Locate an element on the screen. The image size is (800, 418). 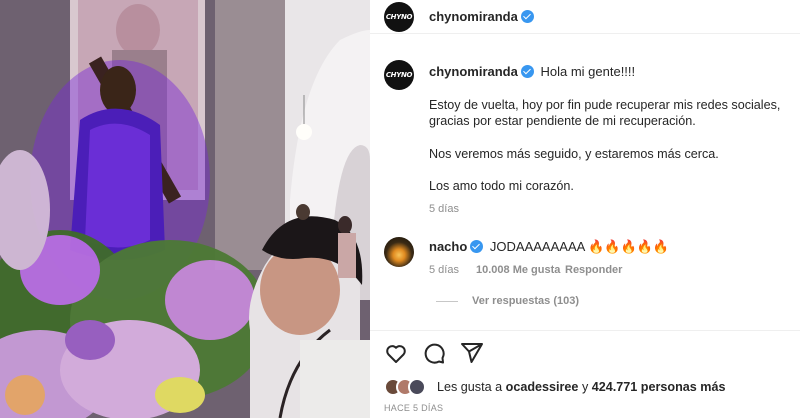
commenter-avatar is located at coordinates (399, 252).